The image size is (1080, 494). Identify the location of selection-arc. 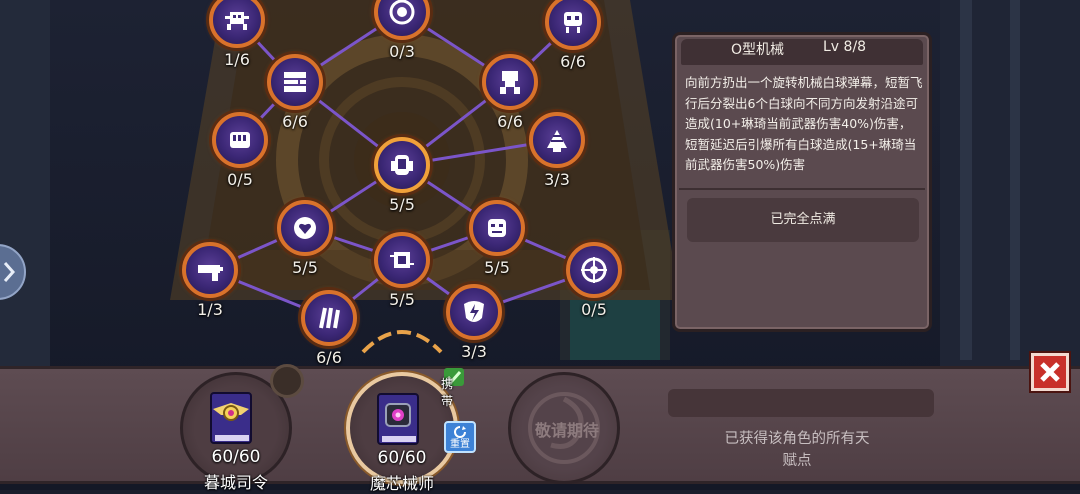
(402, 342).